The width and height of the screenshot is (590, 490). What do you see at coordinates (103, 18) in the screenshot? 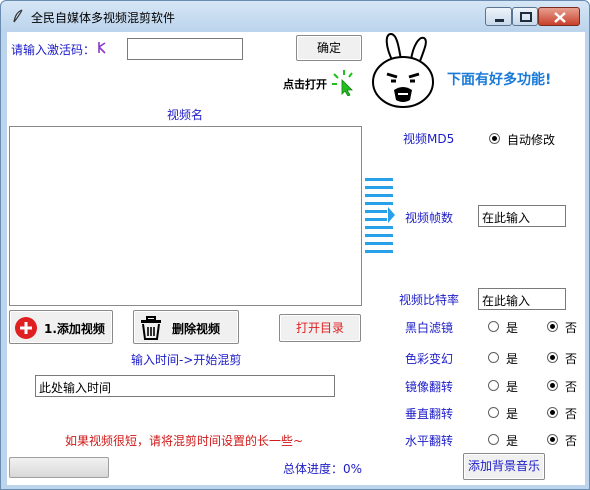
I see `window-title: 全民自媒体多视频混剪软件` at bounding box center [103, 18].